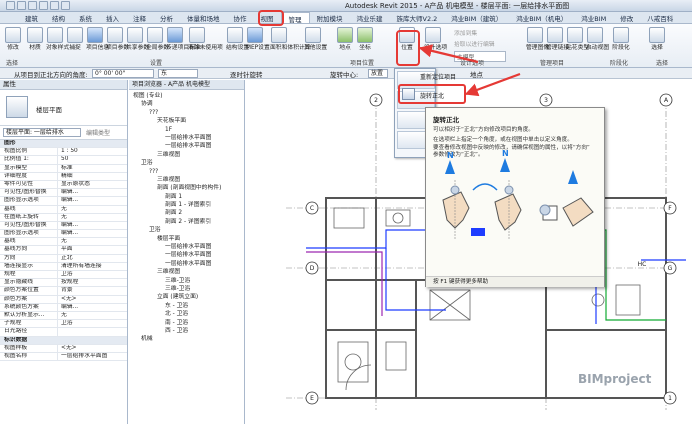  I want to click on property-value: 1 : 50, so click(92, 151).